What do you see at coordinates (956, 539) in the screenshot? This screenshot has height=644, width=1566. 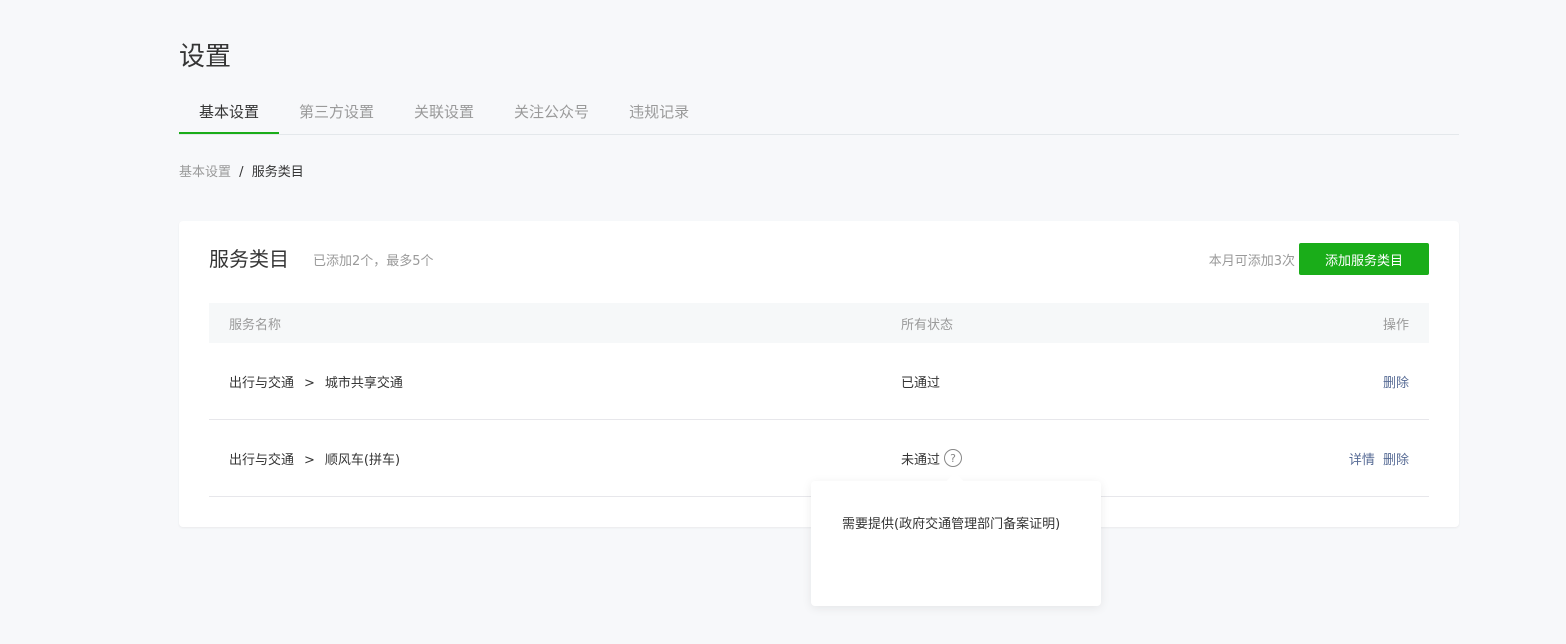 I see `rejection-reason-tooltip: 需要提供(政府交通管理部门备案证明)` at bounding box center [956, 539].